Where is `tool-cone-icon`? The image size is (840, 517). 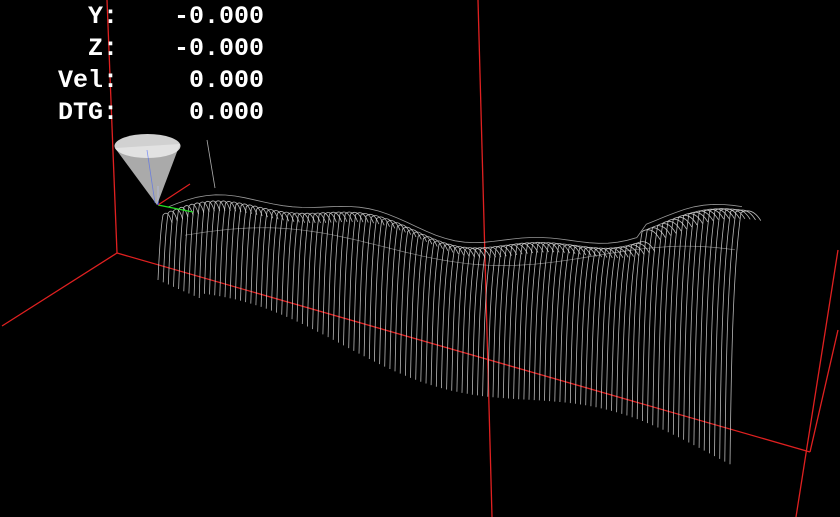 tool-cone-icon is located at coordinates (147, 169).